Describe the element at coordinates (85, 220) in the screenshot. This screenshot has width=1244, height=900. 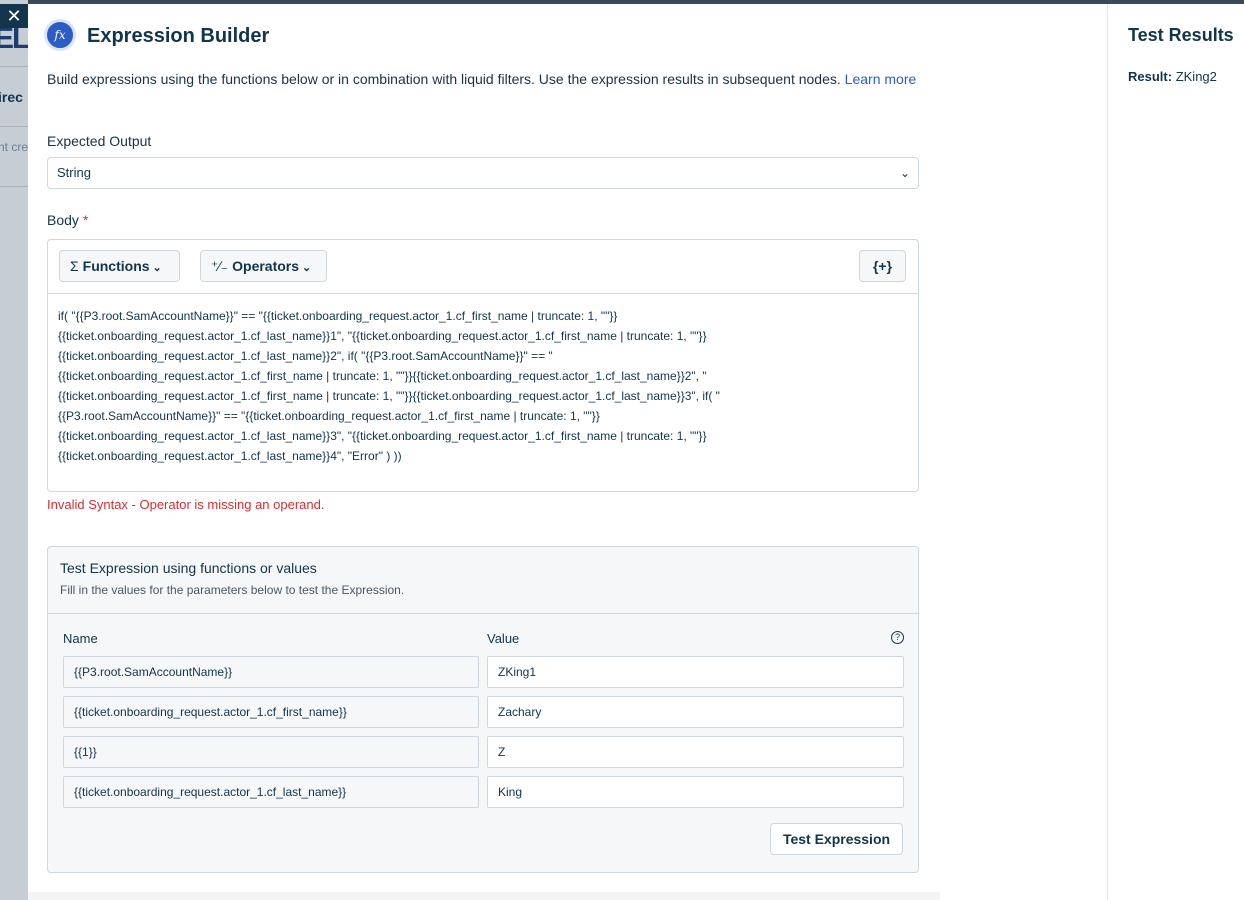
I see `required-mark: *` at that location.